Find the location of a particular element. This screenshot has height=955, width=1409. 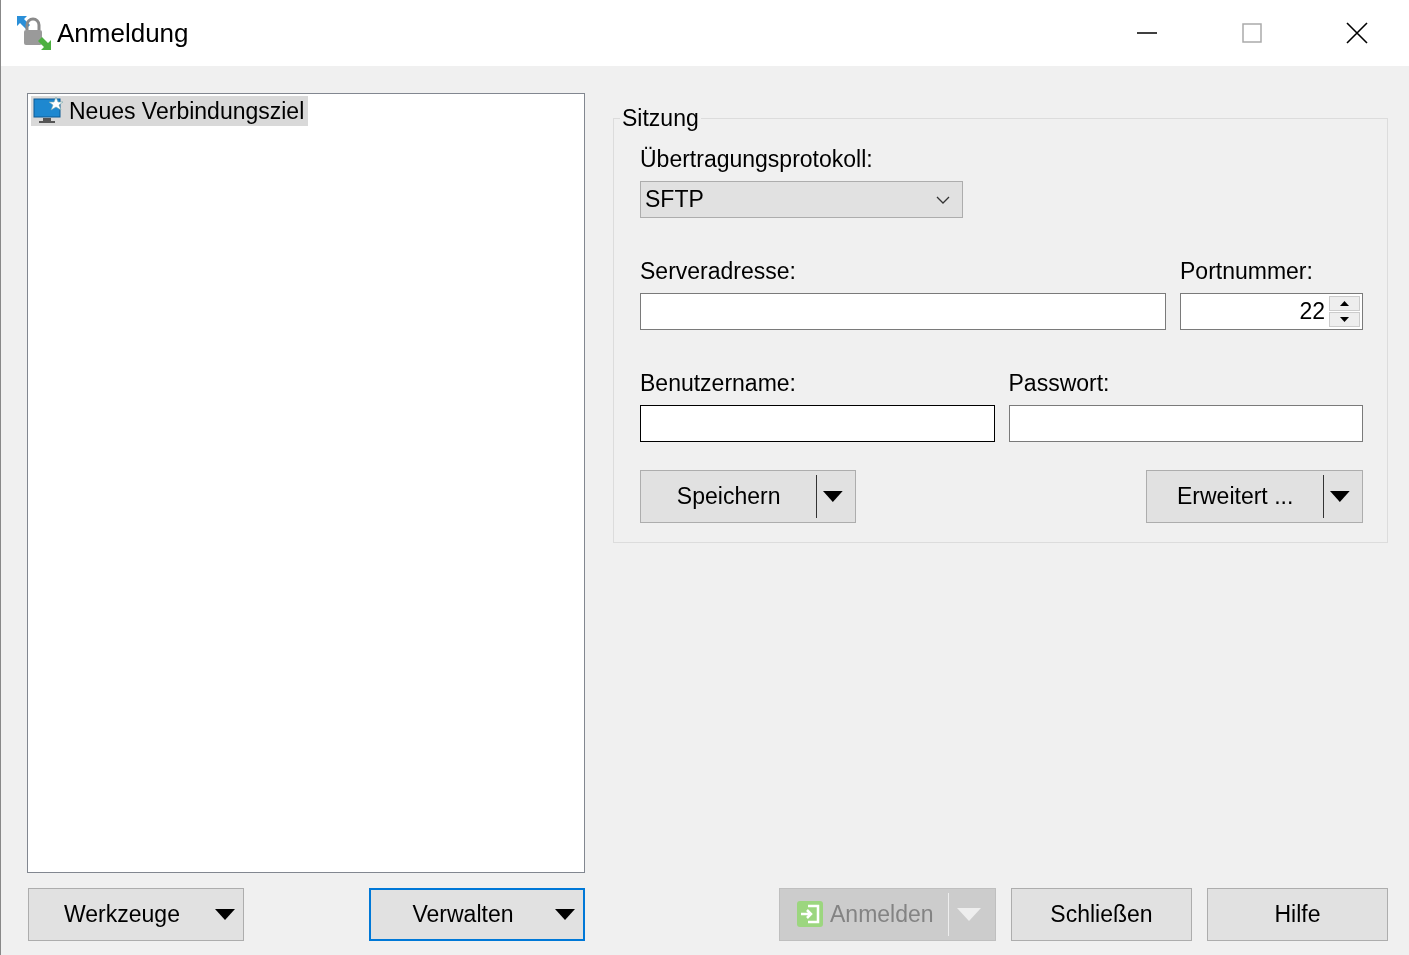

spin-down-button is located at coordinates (1344, 319).